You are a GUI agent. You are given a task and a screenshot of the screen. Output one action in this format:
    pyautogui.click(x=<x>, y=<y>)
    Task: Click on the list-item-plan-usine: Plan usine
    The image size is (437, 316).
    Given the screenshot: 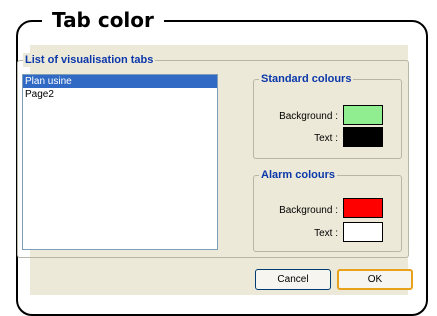 What is the action you would take?
    pyautogui.click(x=120, y=81)
    